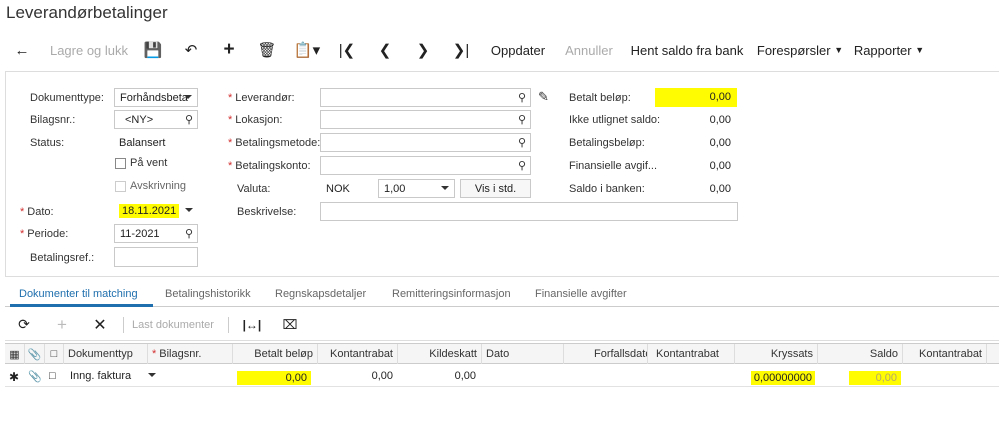 Image resolution: width=999 pixels, height=428 pixels. I want to click on fit-columns-icon: |↔|, so click(252, 325).